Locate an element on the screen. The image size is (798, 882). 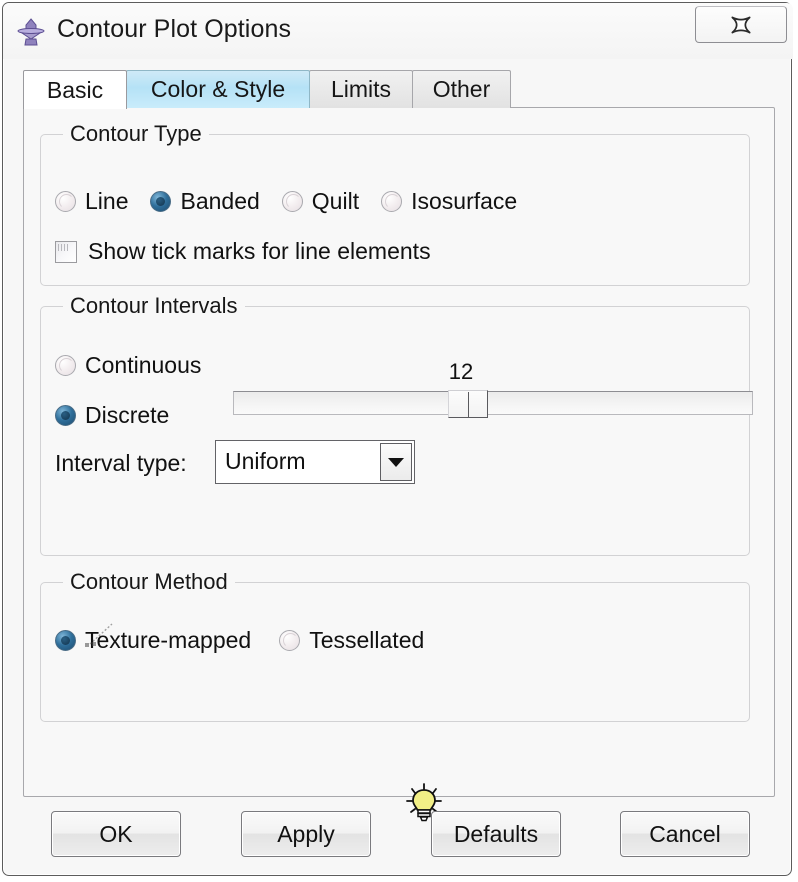
radio-contour-type-banded: Banded is located at coordinates (205, 201).